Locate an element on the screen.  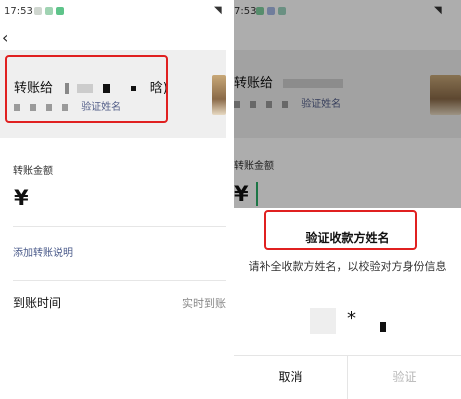
payee-avatar is located at coordinates (219, 95).